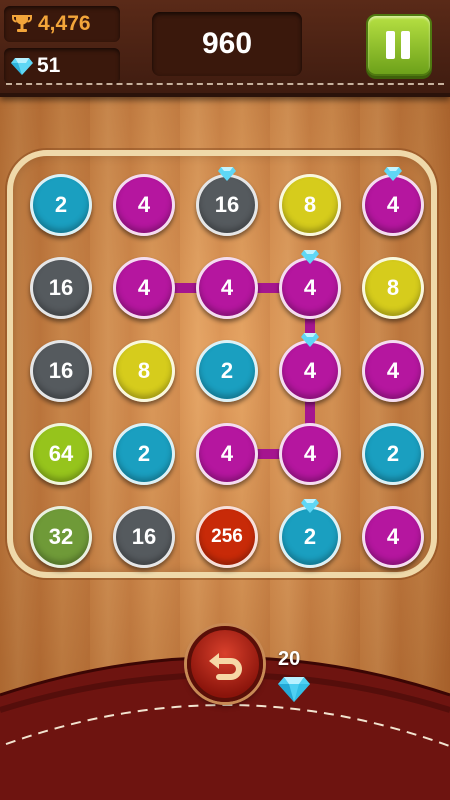  I want to click on trophy-icon, so click(22, 23).